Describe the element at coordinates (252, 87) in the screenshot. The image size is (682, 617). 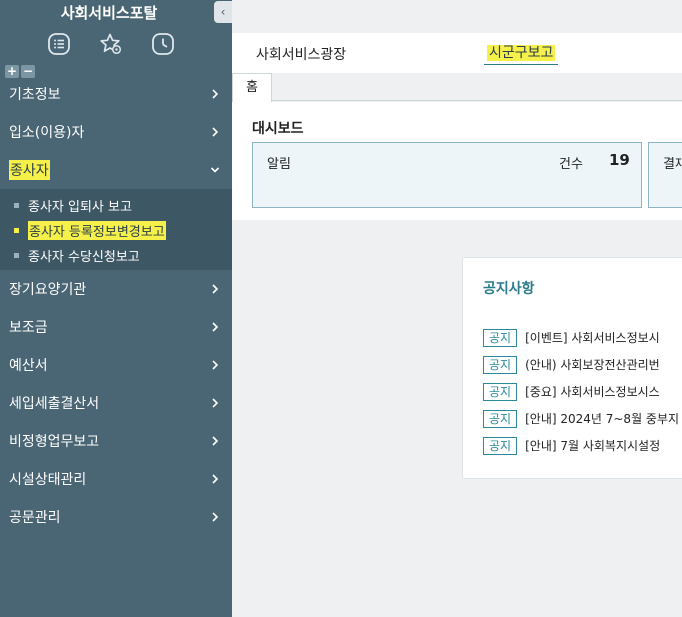
I see `tab-home: 홈` at that location.